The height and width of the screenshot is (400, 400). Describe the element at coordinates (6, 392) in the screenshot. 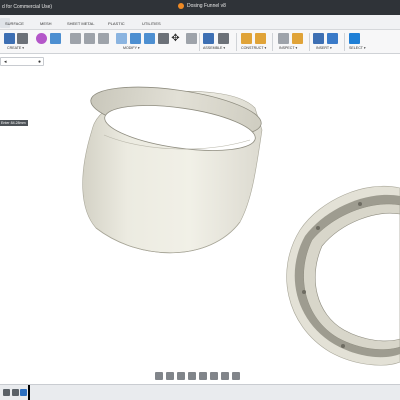

I see `timeline-start-icon` at that location.